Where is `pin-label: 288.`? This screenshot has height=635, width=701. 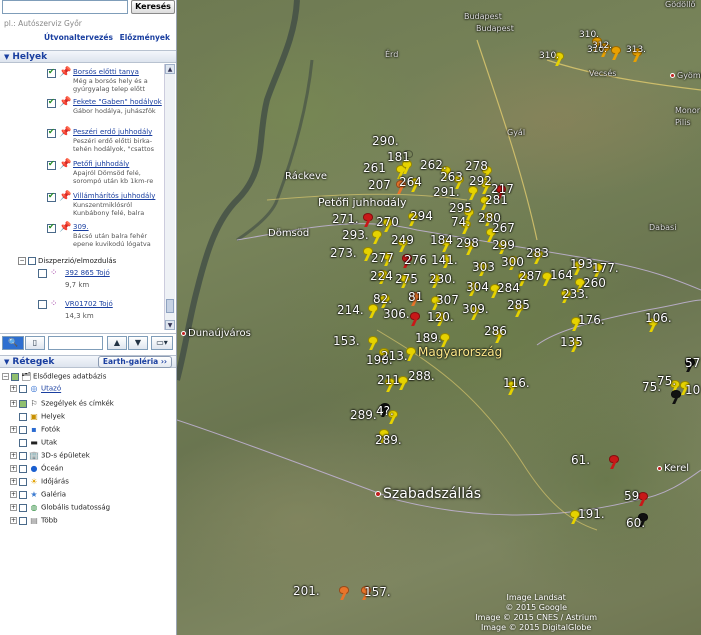
pin-label: 288. is located at coordinates (421, 376).